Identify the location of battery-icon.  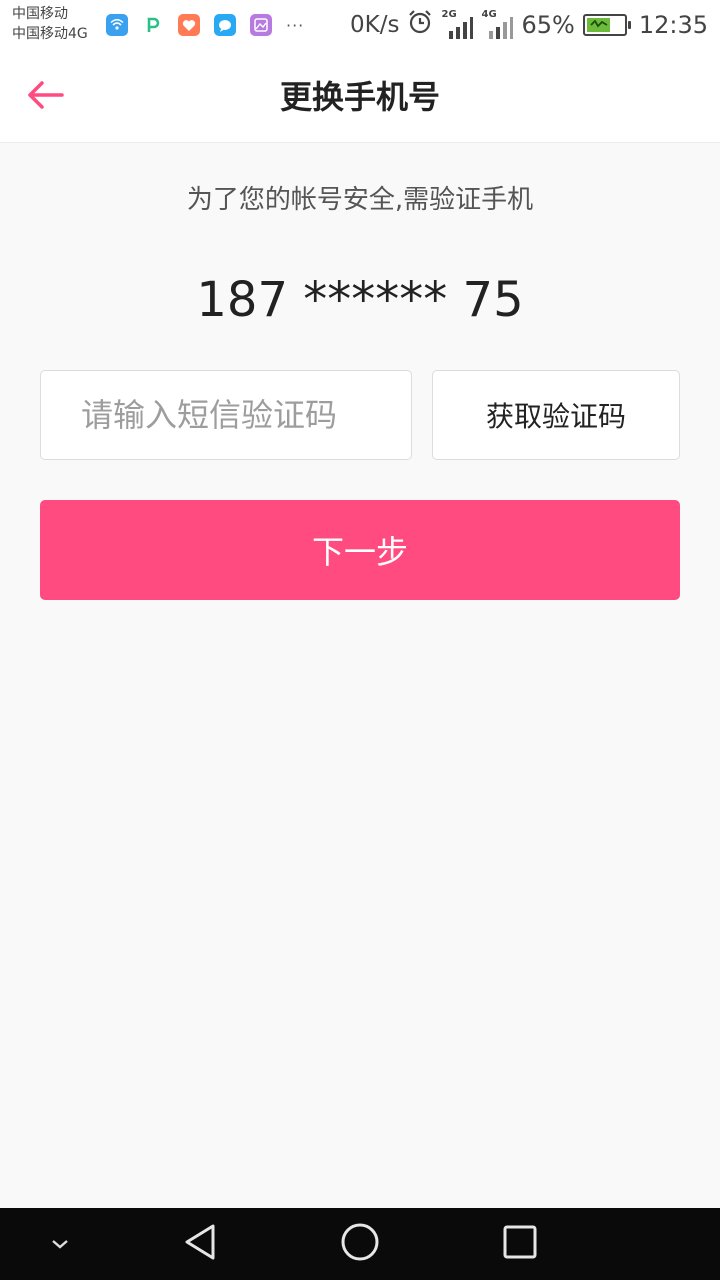
(606, 25).